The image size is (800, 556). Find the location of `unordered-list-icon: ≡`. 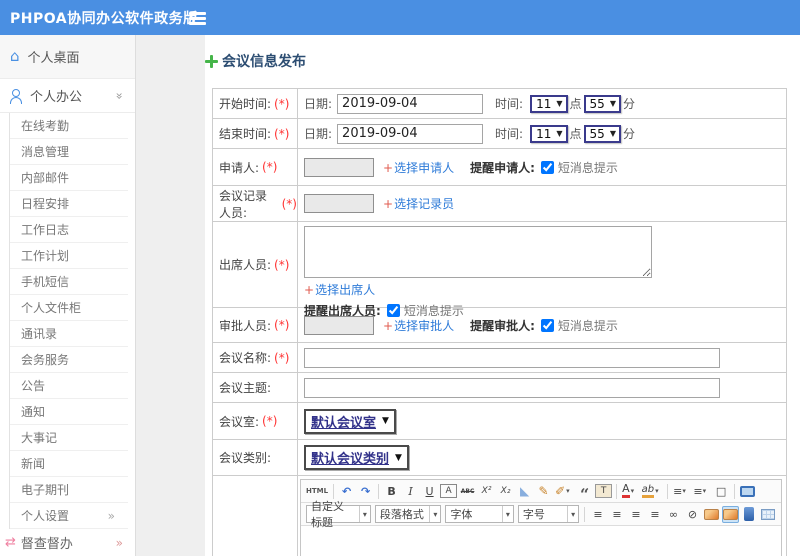

unordered-list-icon: ≡ is located at coordinates (697, 491).